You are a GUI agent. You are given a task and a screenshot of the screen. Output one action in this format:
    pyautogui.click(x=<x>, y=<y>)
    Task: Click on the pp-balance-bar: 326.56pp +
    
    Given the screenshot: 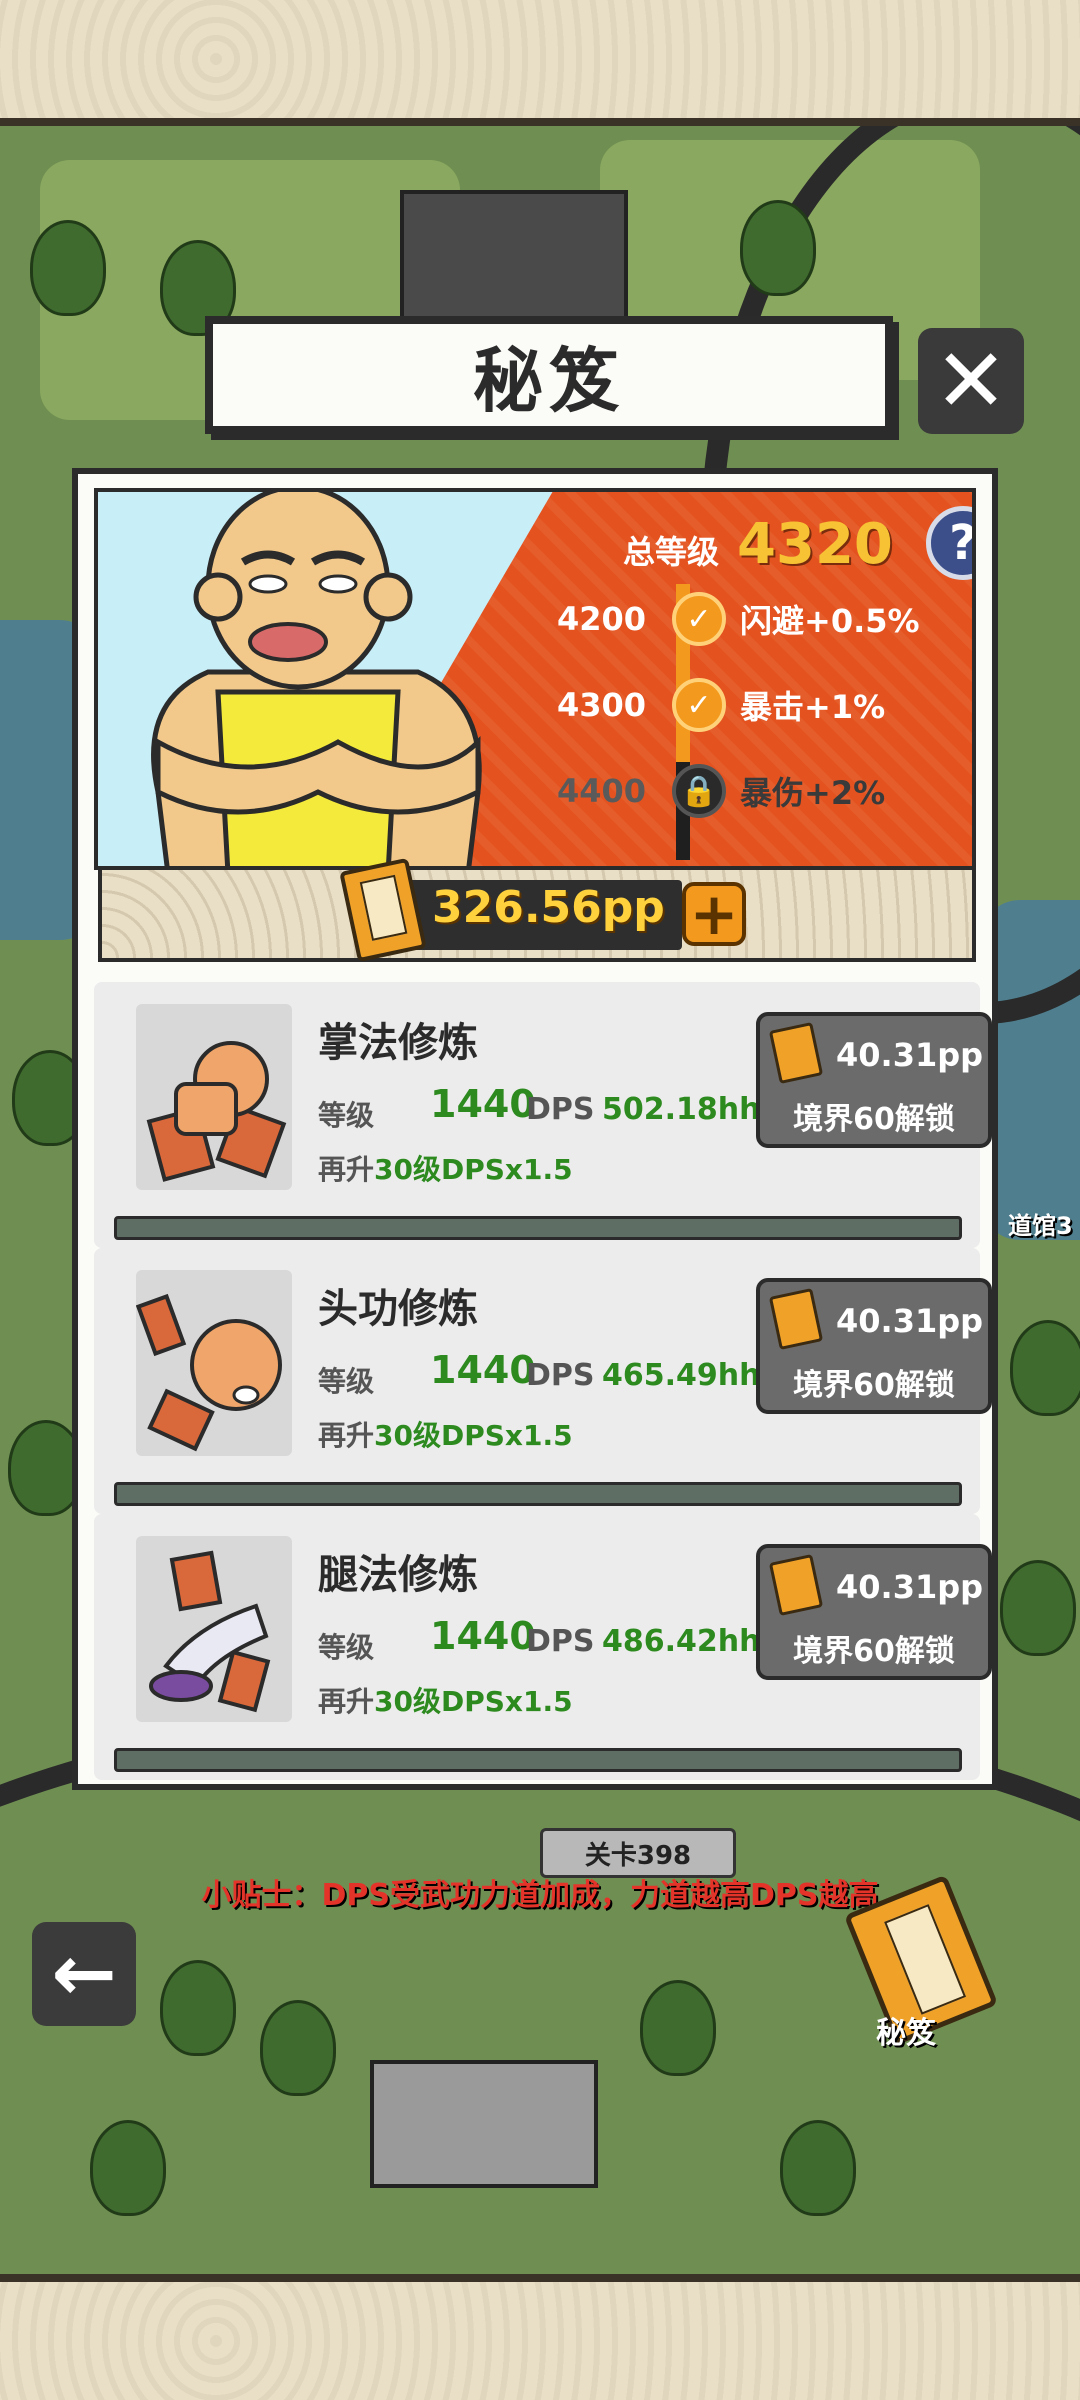 What is the action you would take?
    pyautogui.click(x=537, y=910)
    